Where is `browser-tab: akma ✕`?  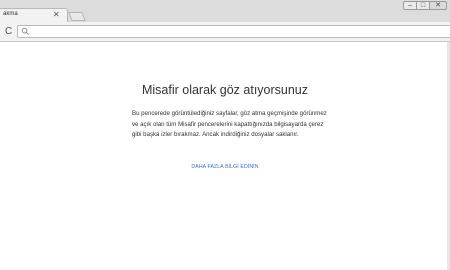
browser-tab: akma ✕ is located at coordinates (34, 15).